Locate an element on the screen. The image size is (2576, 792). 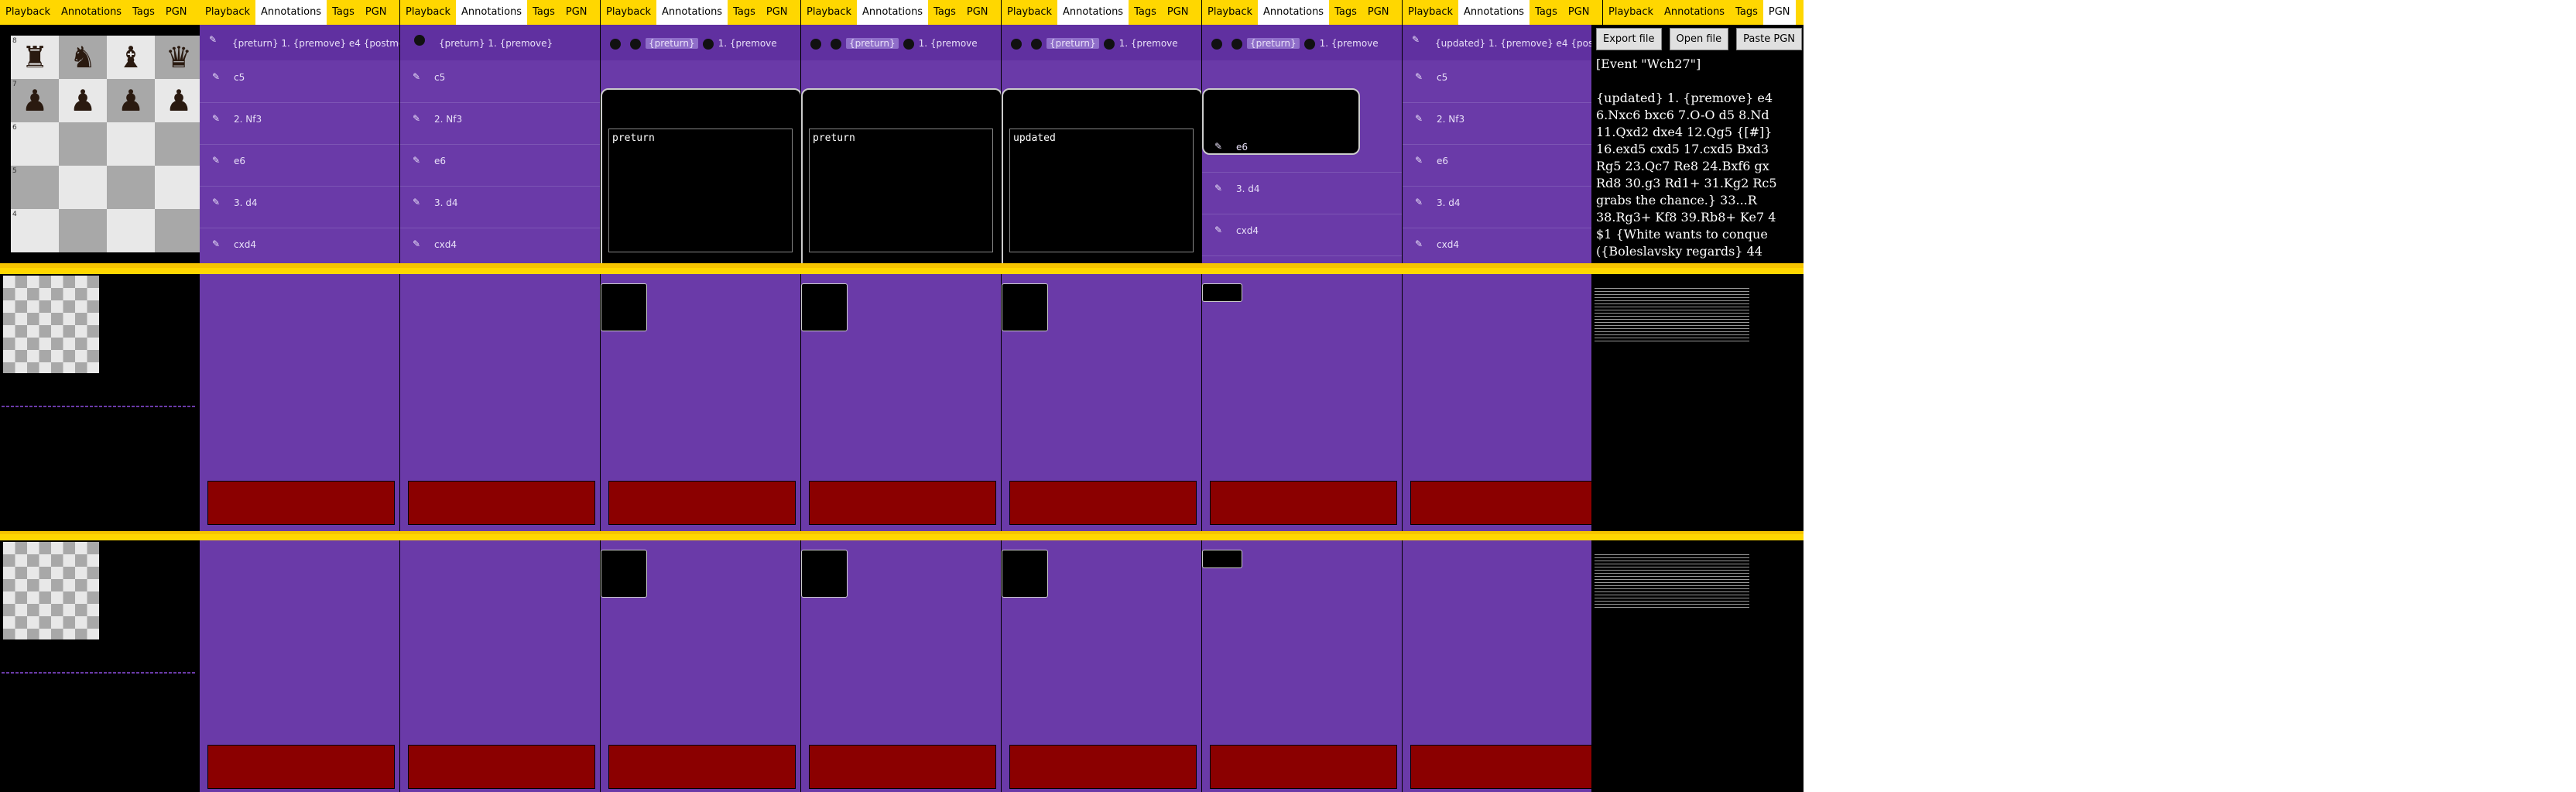
square: ♛ is located at coordinates (179, 58).